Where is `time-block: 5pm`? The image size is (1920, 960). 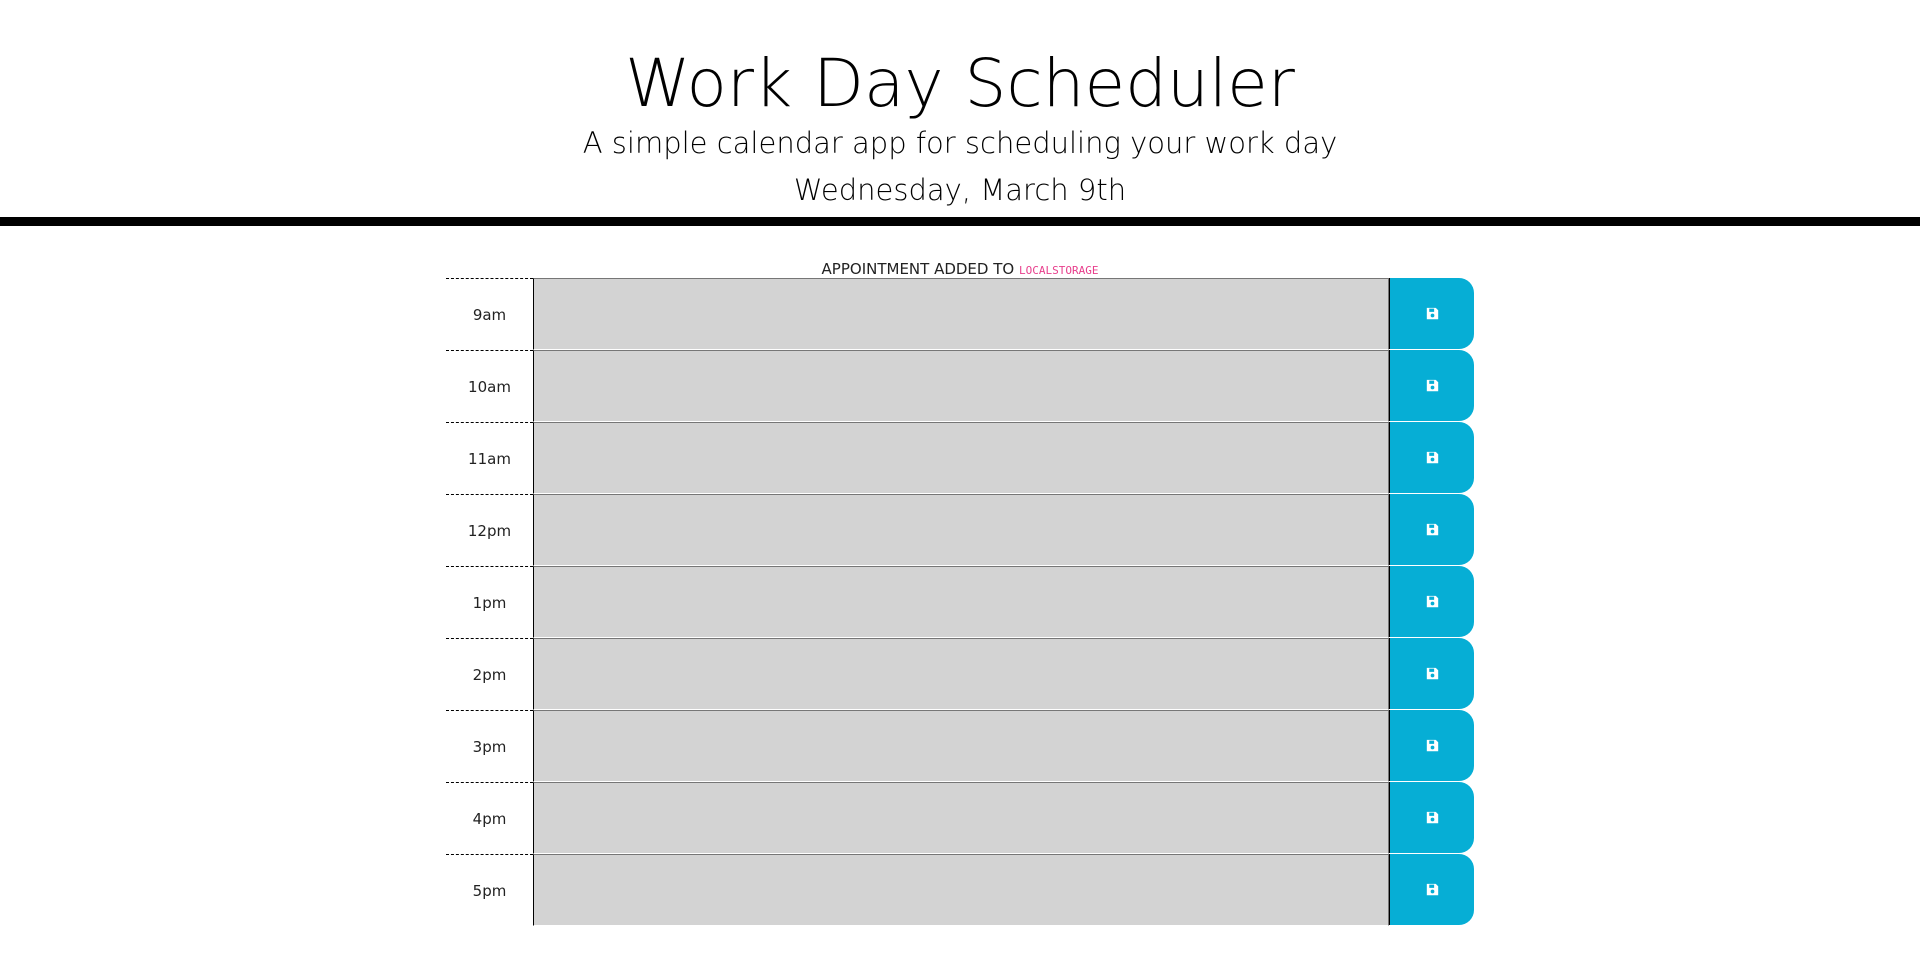
time-block: 5pm is located at coordinates (960, 890).